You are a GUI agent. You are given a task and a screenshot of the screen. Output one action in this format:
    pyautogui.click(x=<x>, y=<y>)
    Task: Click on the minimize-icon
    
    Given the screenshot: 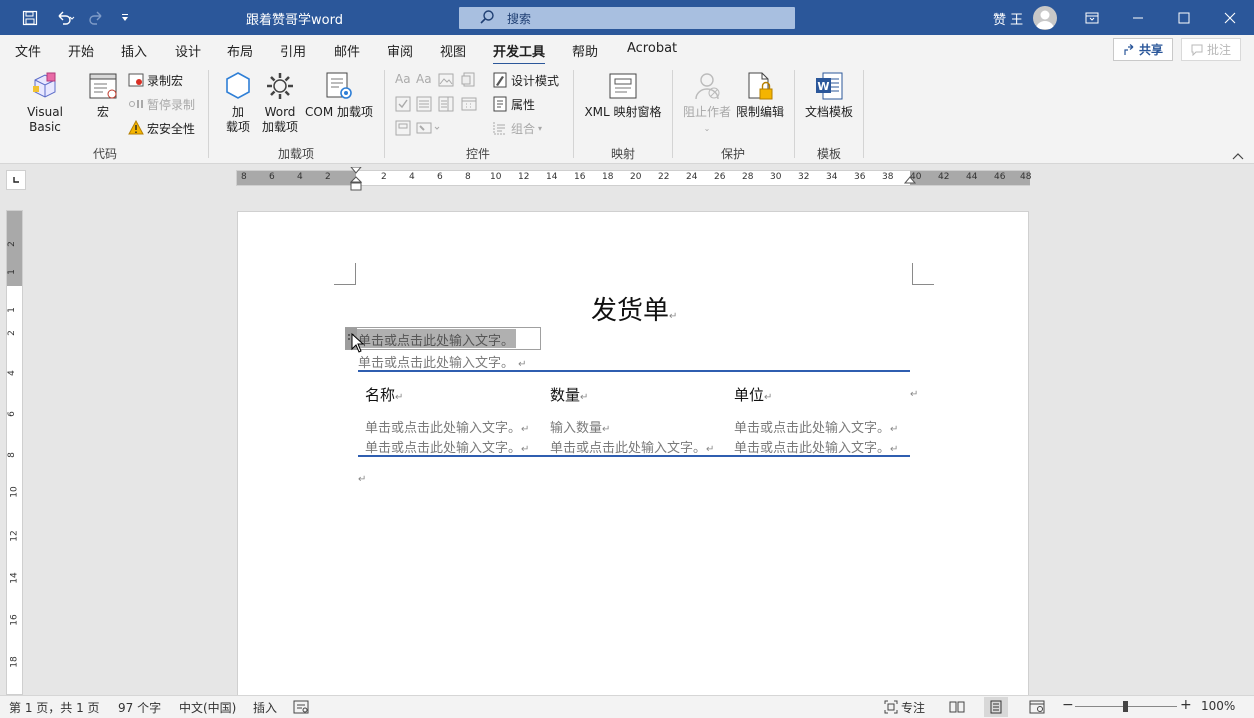 What is the action you would take?
    pyautogui.click(x=1138, y=17)
    